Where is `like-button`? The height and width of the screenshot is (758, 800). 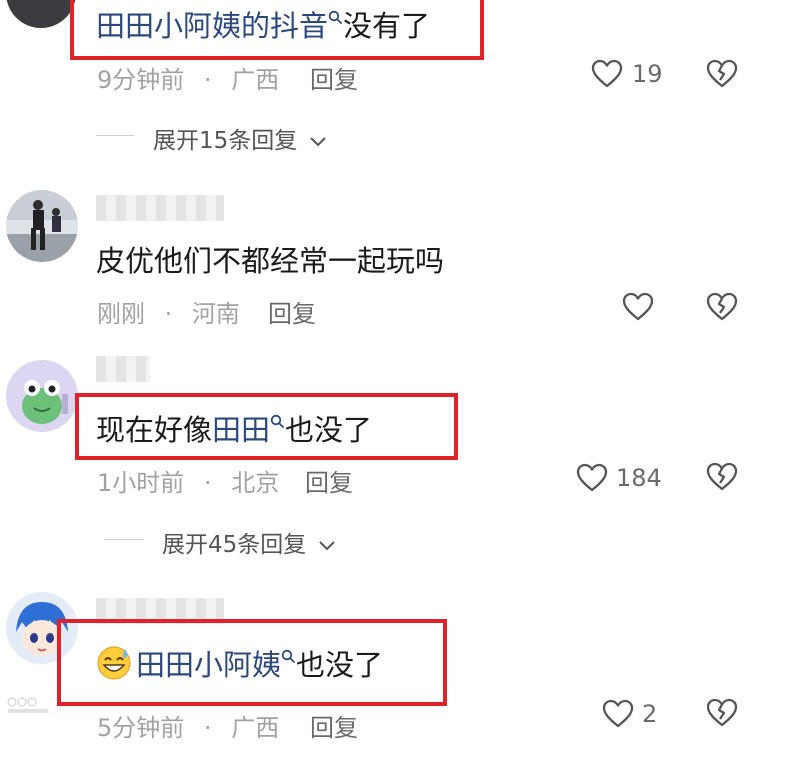
like-button is located at coordinates (638, 307).